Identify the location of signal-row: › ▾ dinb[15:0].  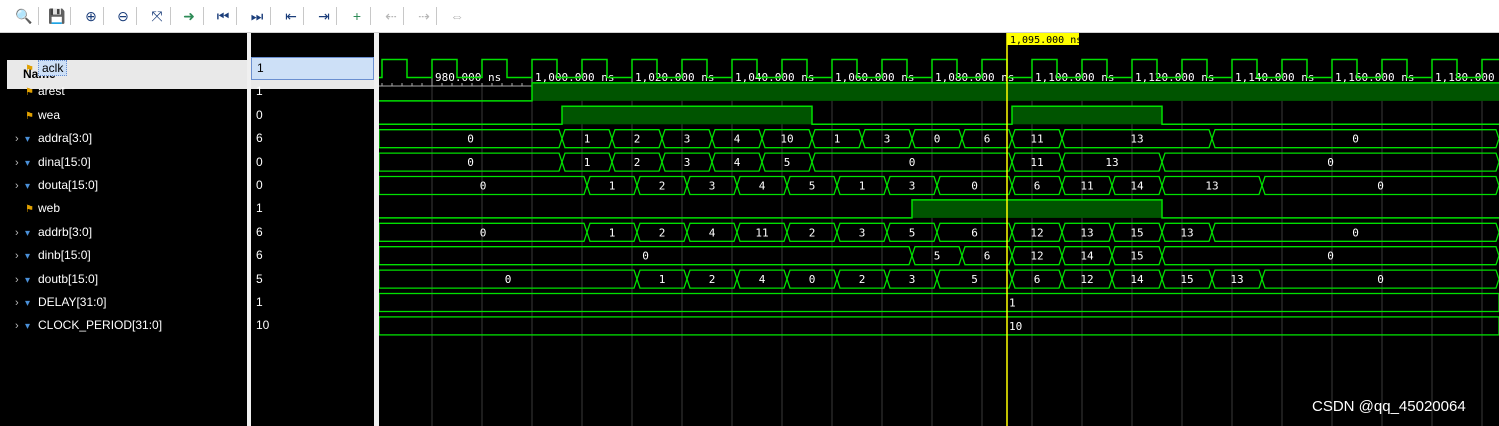
(130, 255).